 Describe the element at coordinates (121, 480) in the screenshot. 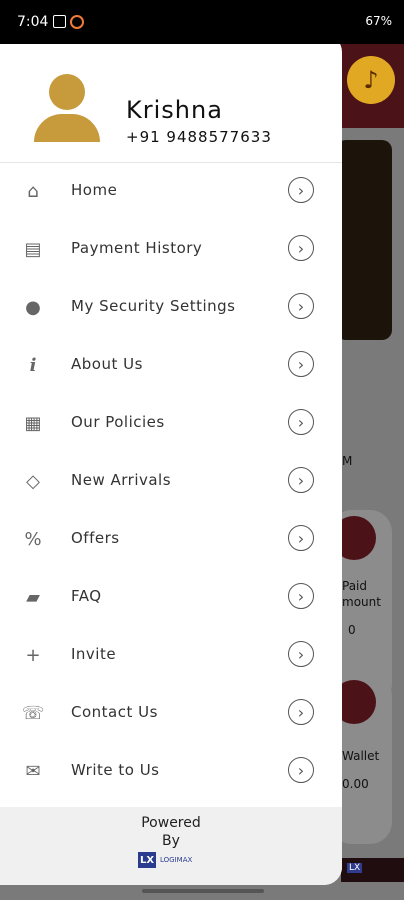

I see `menu-item-label: New Arrivals` at that location.